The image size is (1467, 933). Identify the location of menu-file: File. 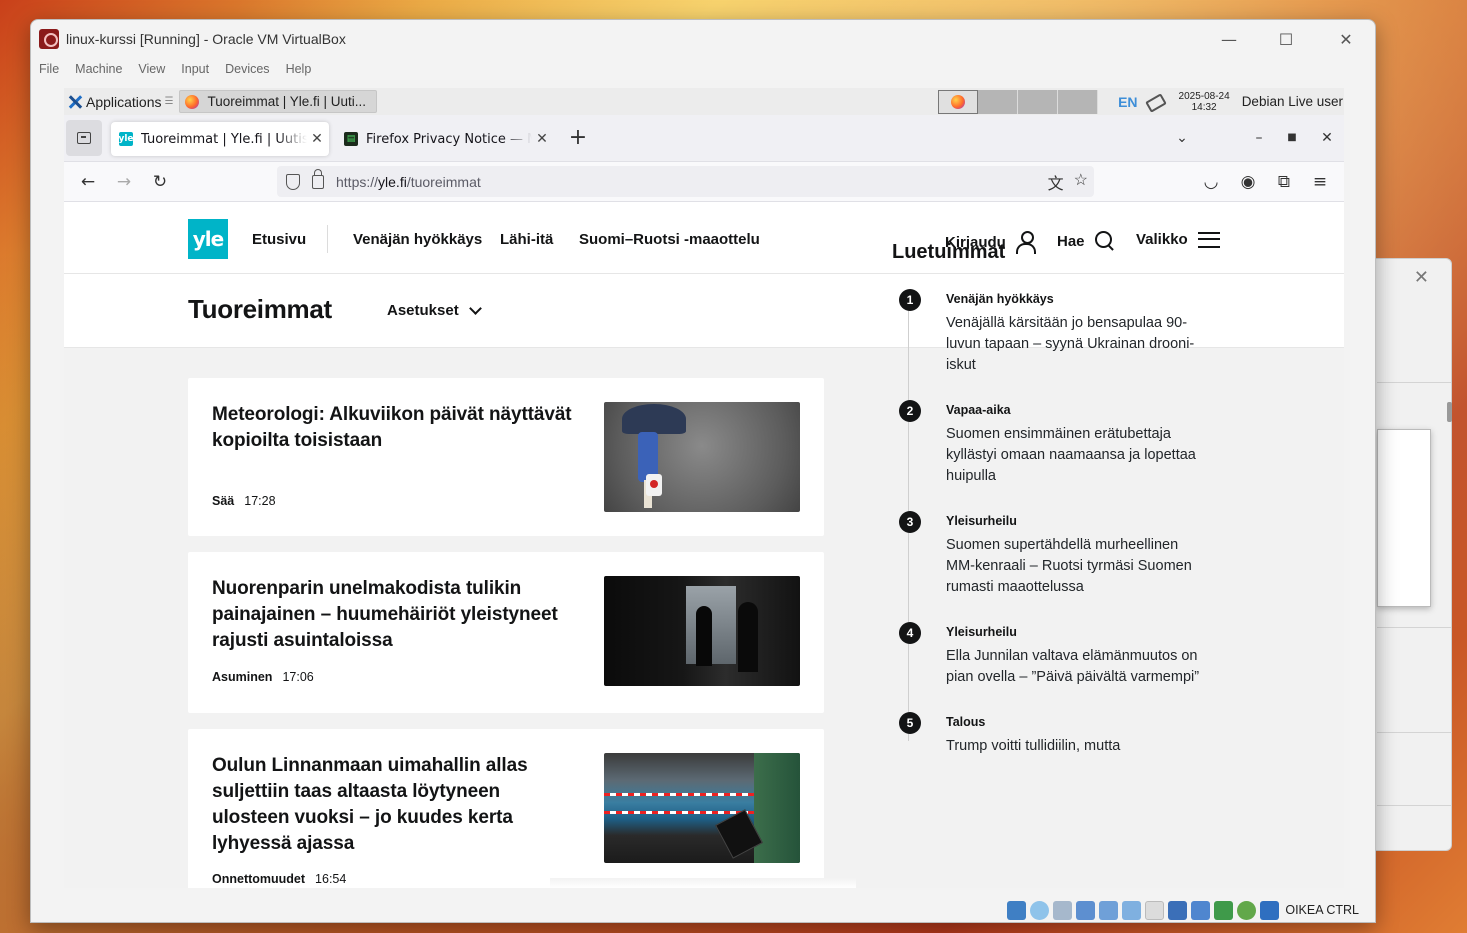
(49, 69).